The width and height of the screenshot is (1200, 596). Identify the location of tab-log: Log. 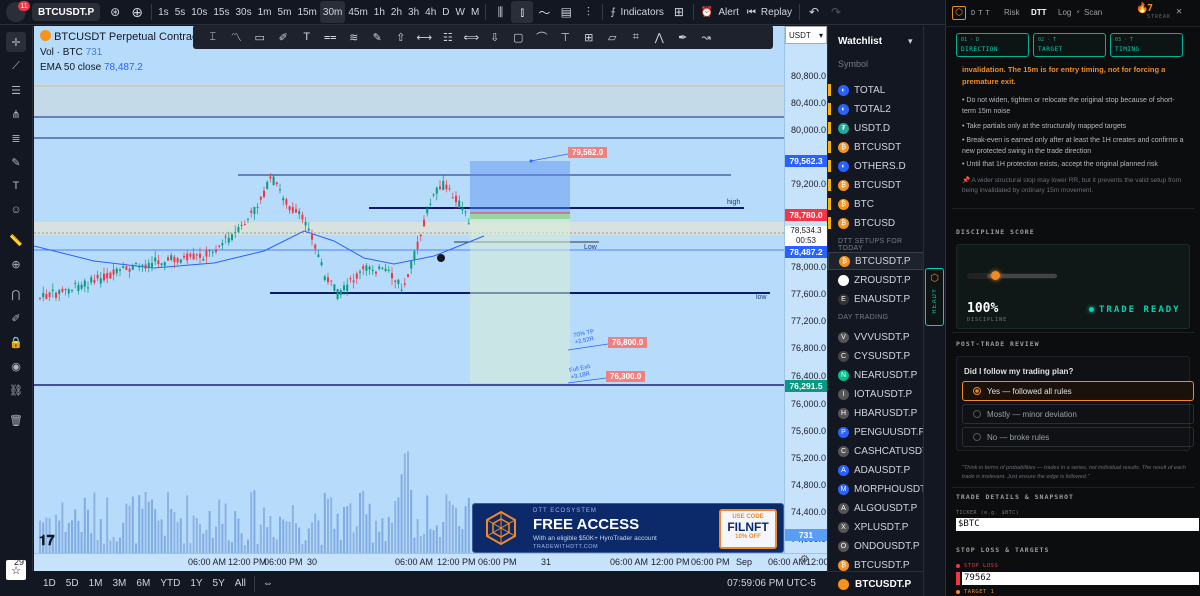
(1064, 12).